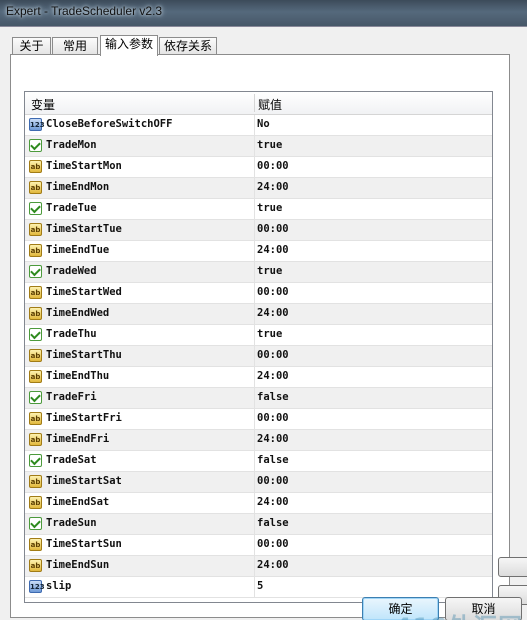 This screenshot has width=527, height=620. Describe the element at coordinates (75, 46) in the screenshot. I see `tab-common: 常用` at that location.